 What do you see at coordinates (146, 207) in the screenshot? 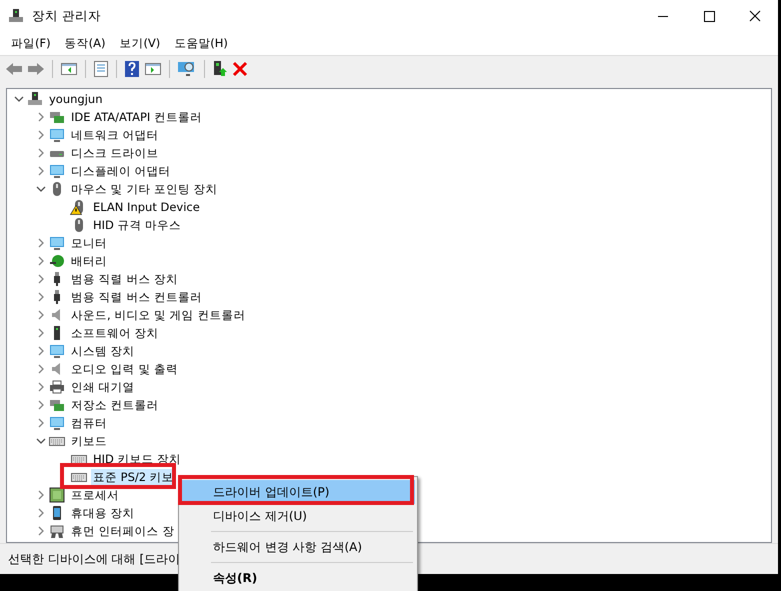
I see `tree-item: ELAN Input Device` at bounding box center [146, 207].